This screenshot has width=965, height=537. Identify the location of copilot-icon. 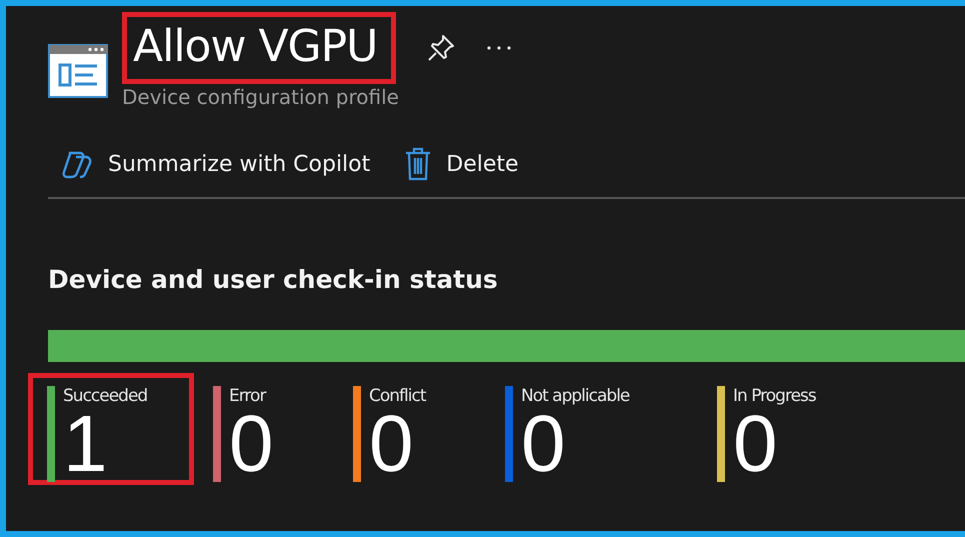
(78, 164).